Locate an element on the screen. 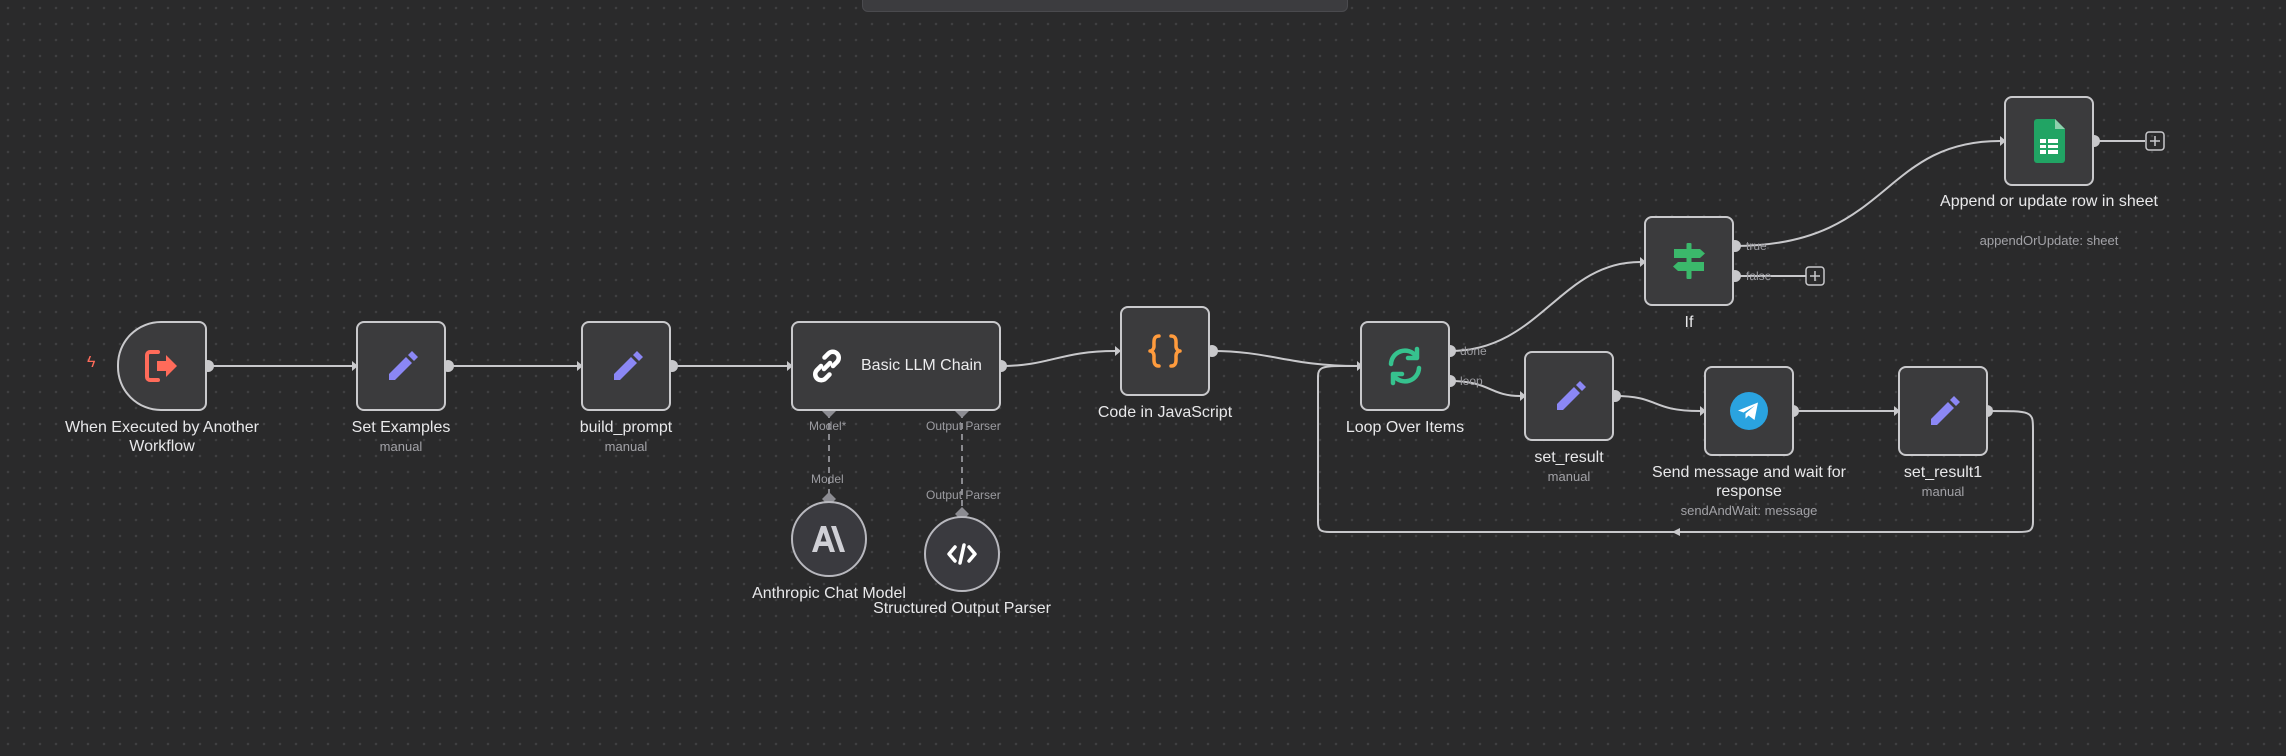 The image size is (2286, 756). braces-icon is located at coordinates (1165, 351).